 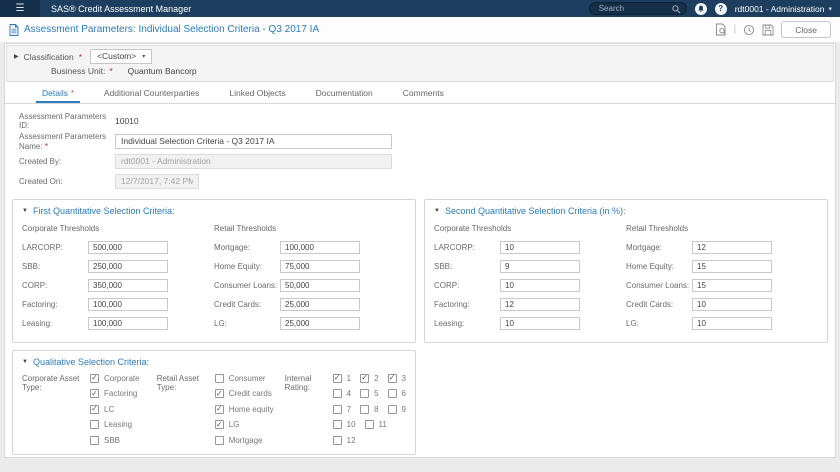 I want to click on created-by-label: Created By:, so click(x=40, y=161).